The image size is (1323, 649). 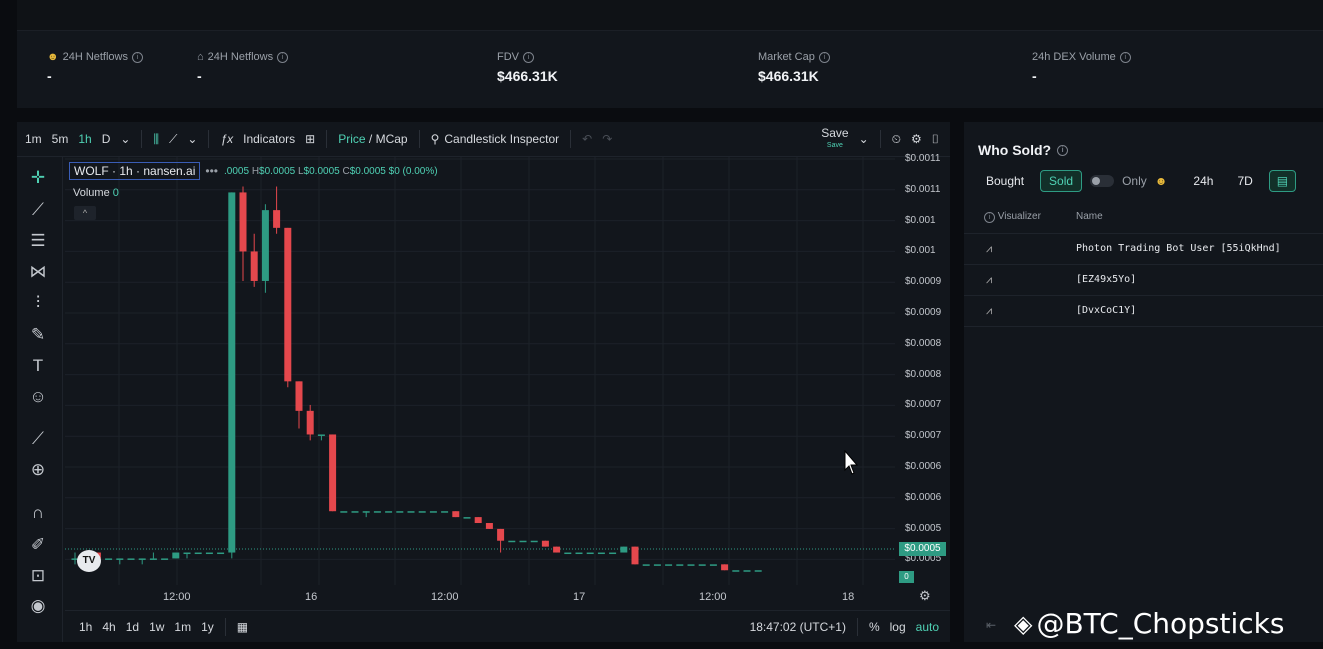 I want to click on h-value: $0.0005, so click(x=277, y=171).